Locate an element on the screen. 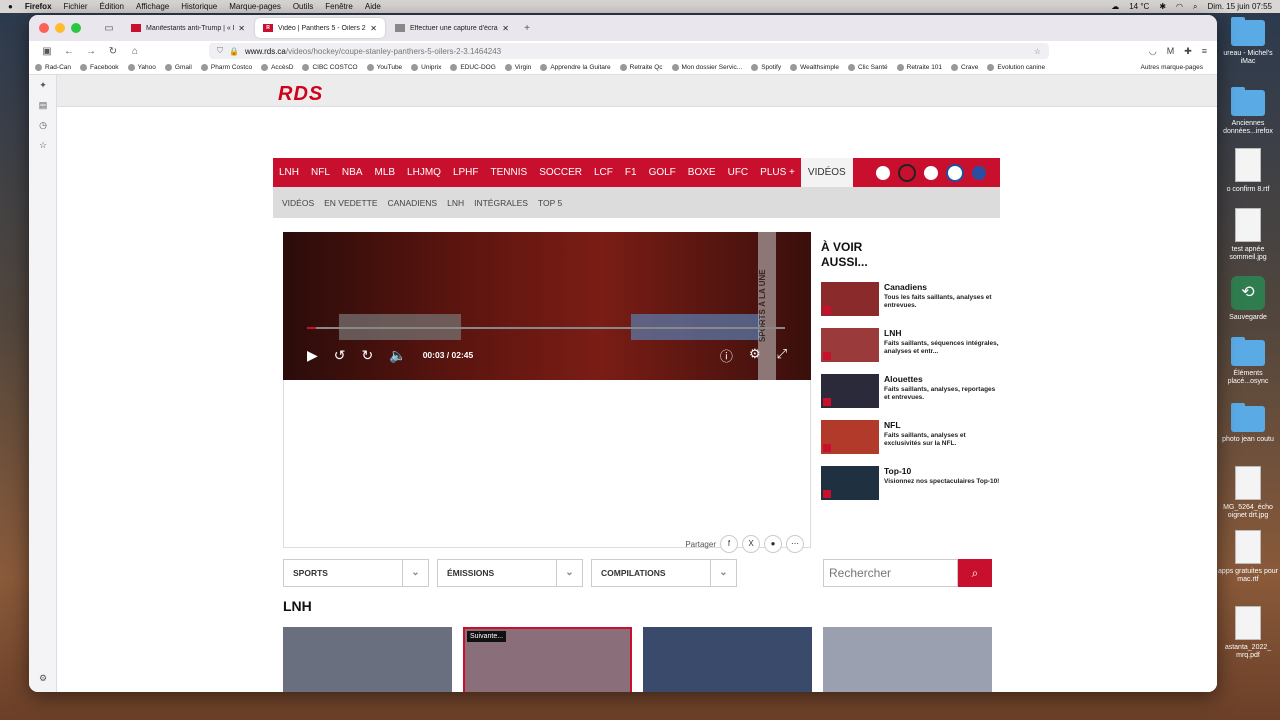  menu-affichage: Affichage is located at coordinates (152, 6).